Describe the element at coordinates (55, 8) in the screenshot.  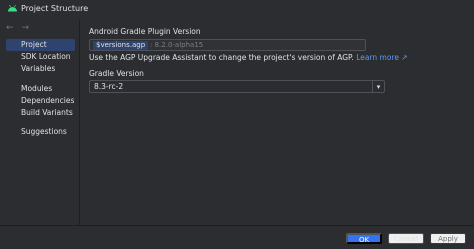
I see `window-title: Project Structure` at that location.